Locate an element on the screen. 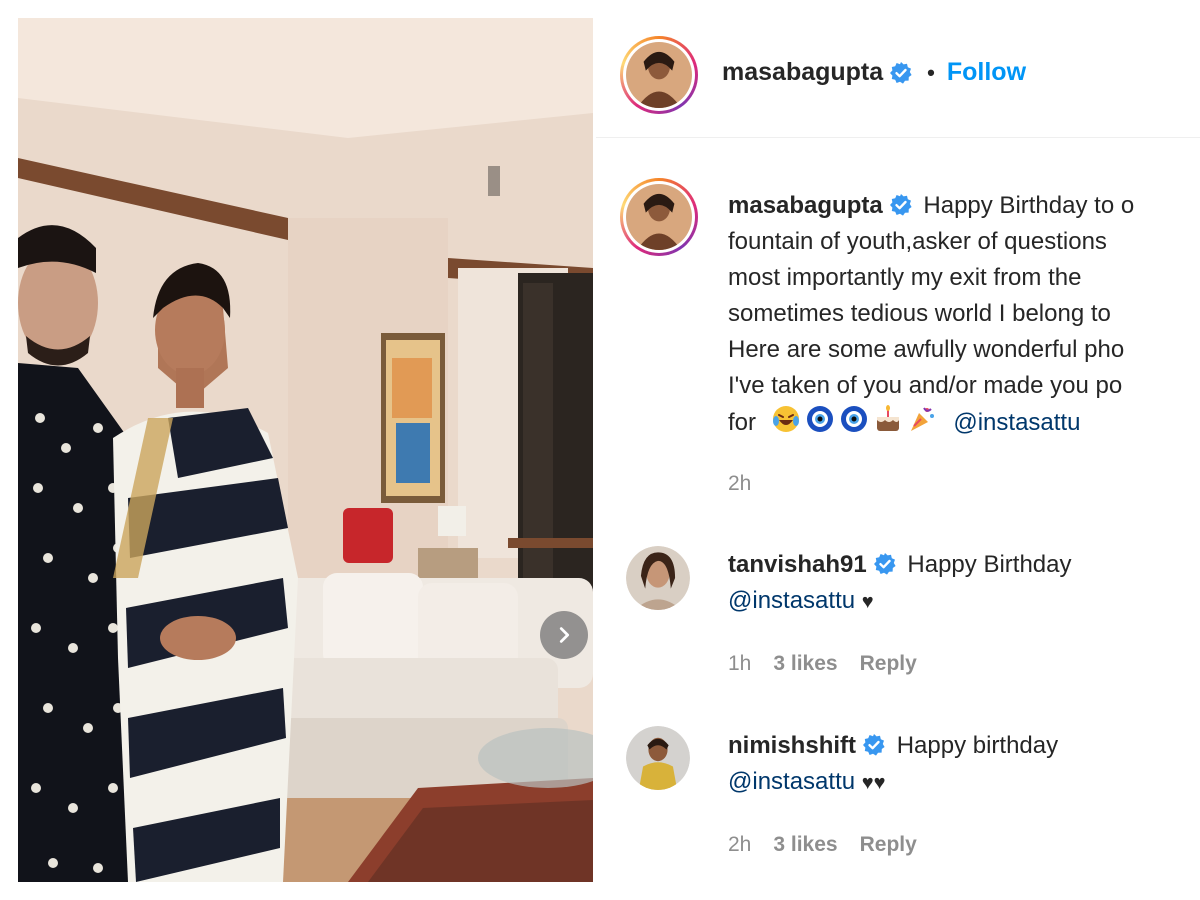  comment-1-likes: 3 likes is located at coordinates (805, 664).